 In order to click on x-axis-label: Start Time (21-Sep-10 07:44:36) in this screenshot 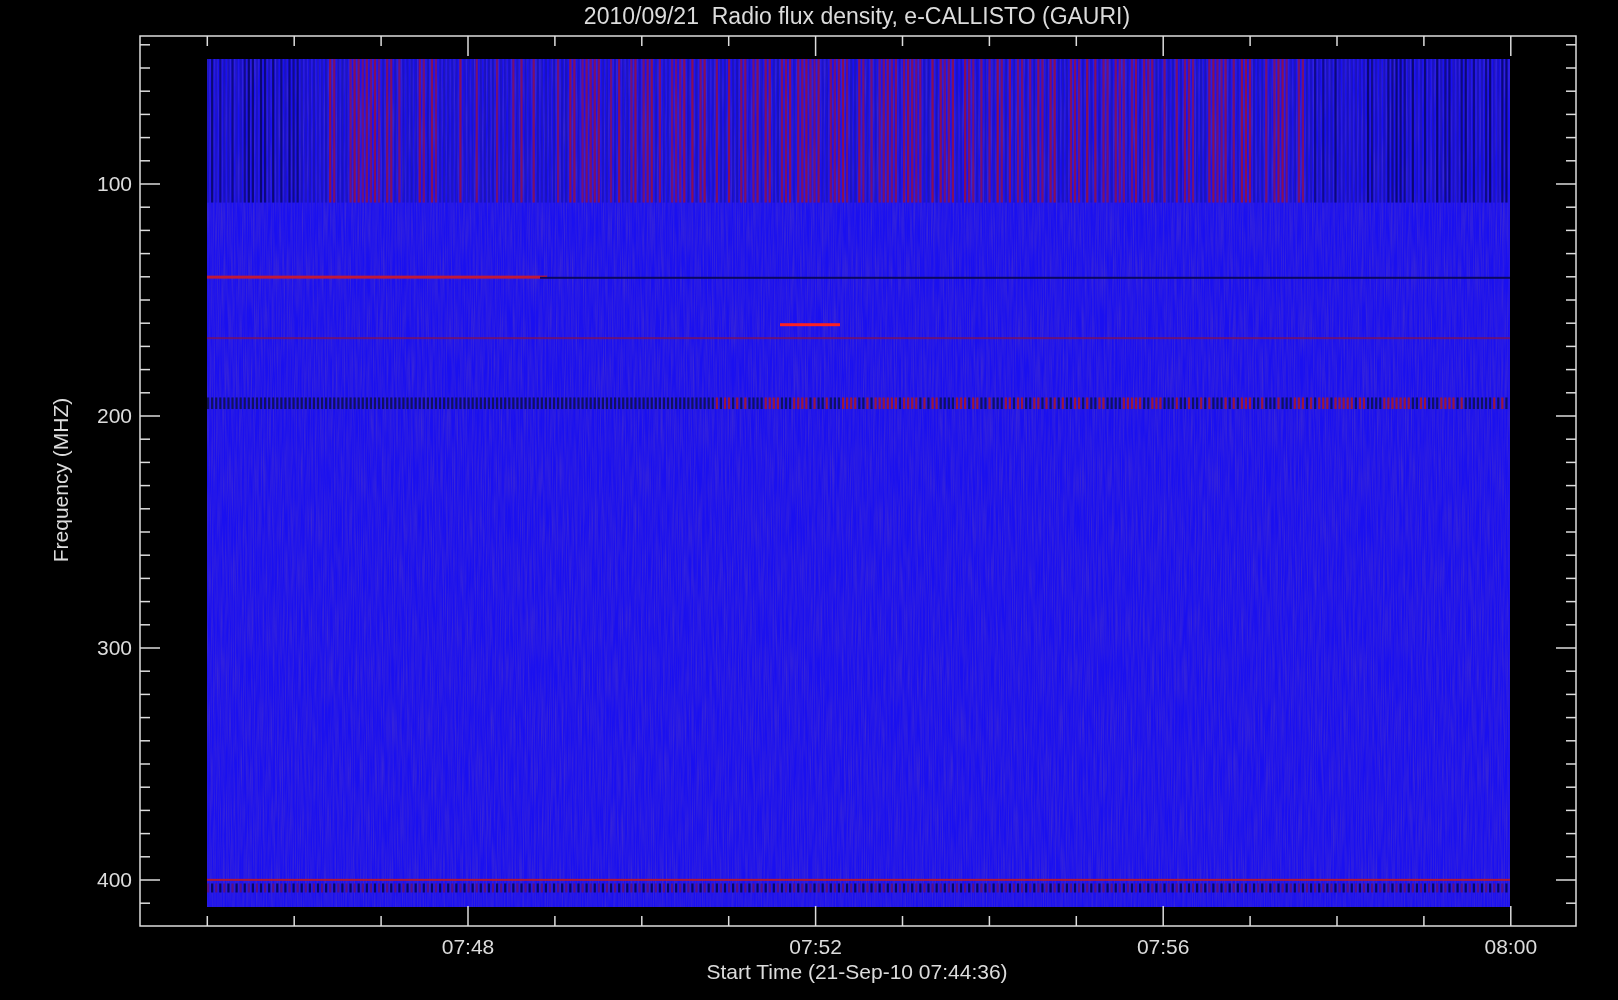, I will do `click(857, 971)`.